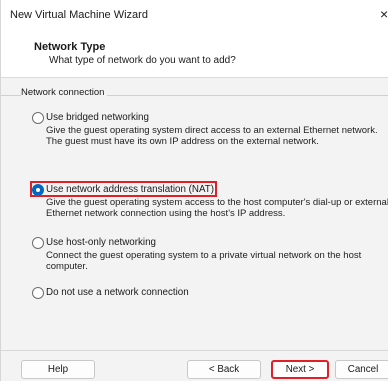 The height and width of the screenshot is (381, 388). What do you see at coordinates (194, 15) in the screenshot?
I see `title-bar: New Virtual Machine Wizard ×` at bounding box center [194, 15].